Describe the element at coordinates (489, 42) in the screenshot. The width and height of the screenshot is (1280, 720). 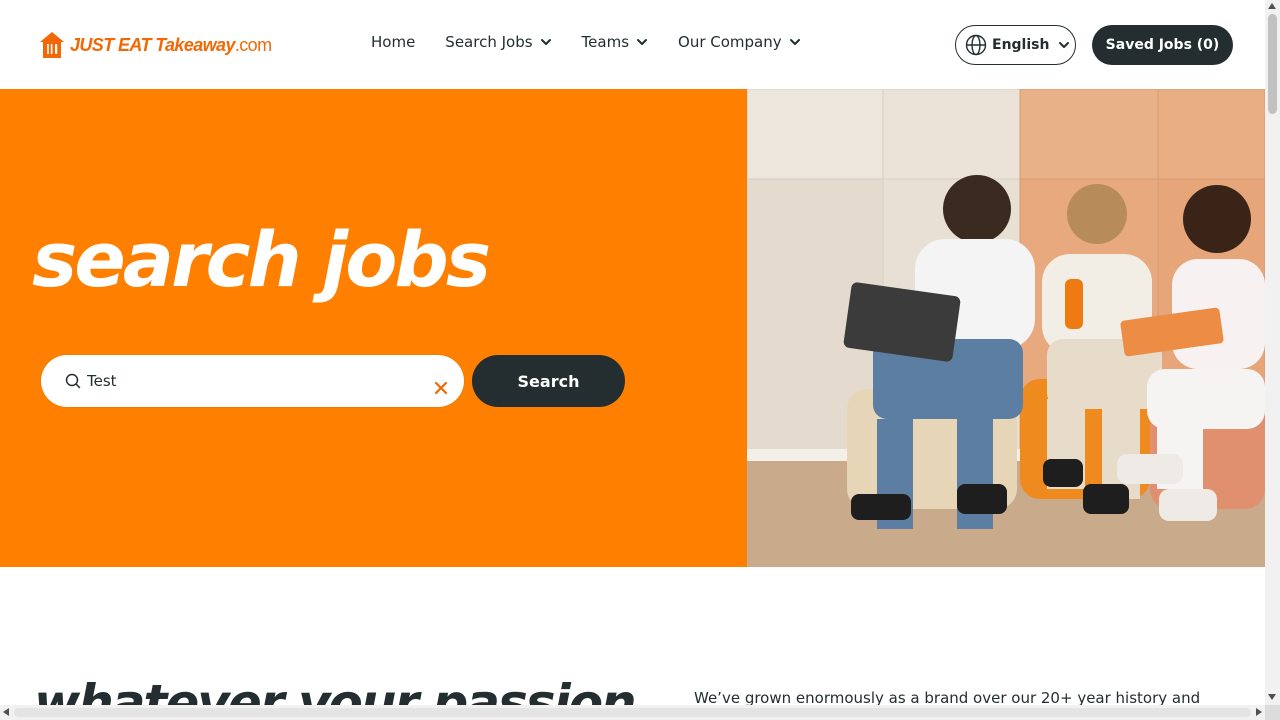
I see `nav-item-label: Search Jobs` at that location.